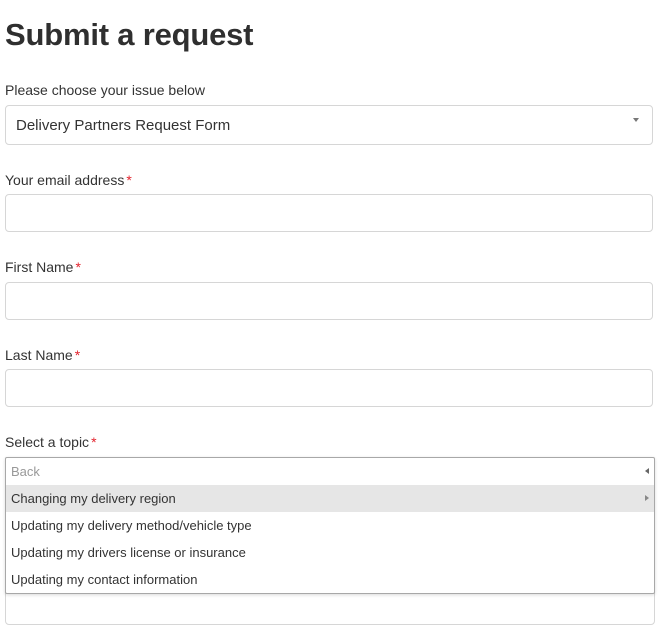 This screenshot has width=661, height=641. What do you see at coordinates (330, 579) in the screenshot?
I see `menu-item-updating-contact-info: Updating my contact information` at bounding box center [330, 579].